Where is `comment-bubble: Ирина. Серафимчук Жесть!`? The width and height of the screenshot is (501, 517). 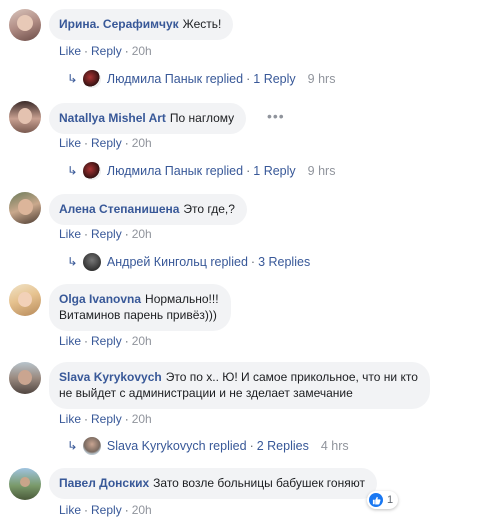
comment-bubble: Ирина. Серафимчук Жесть! is located at coordinates (141, 24).